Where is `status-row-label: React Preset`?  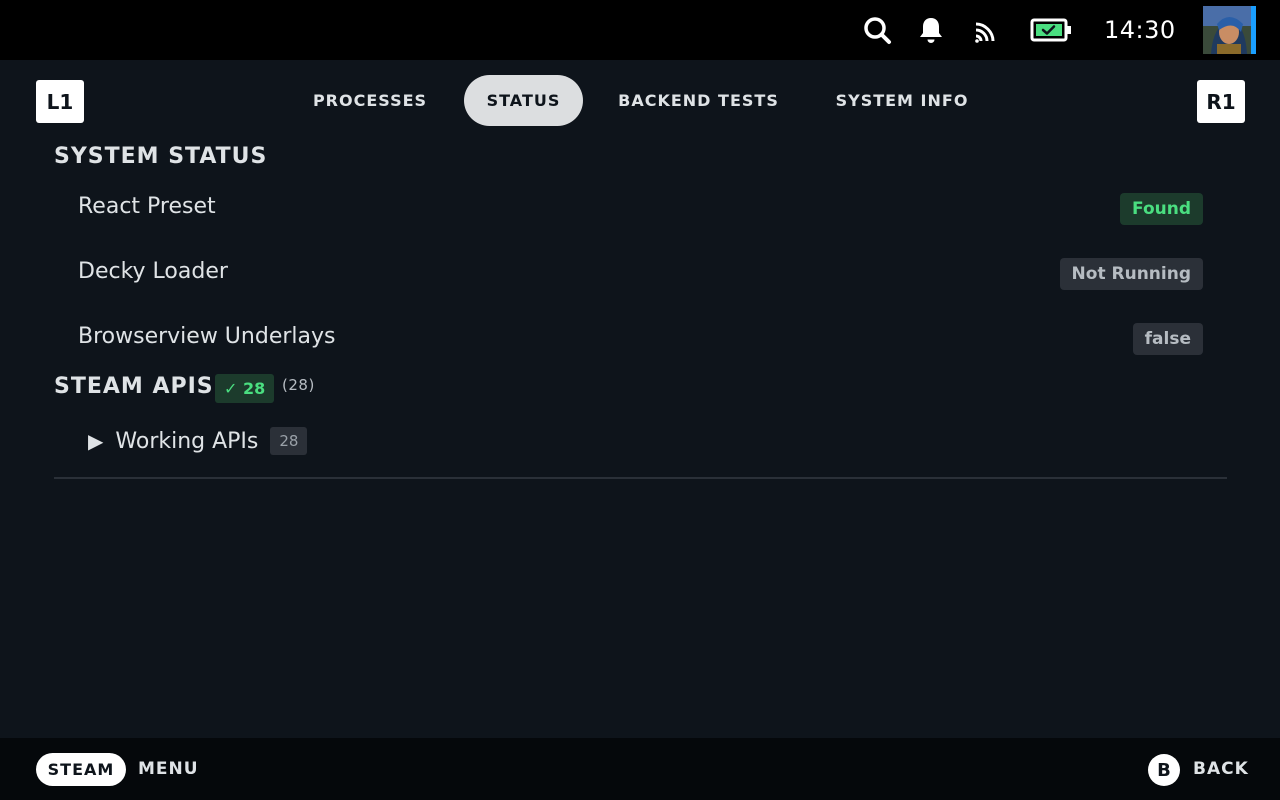 status-row-label: React Preset is located at coordinates (147, 206).